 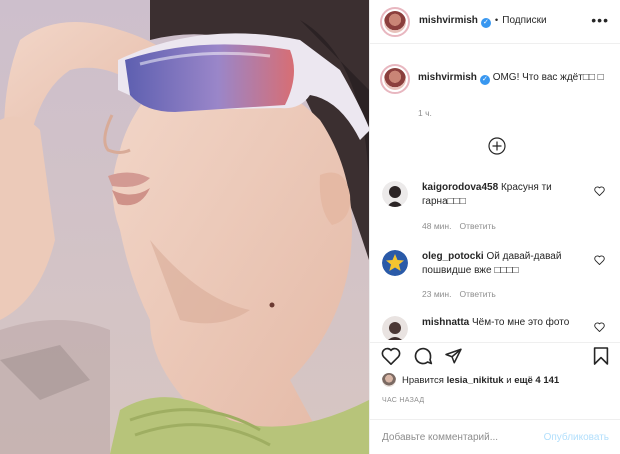 What do you see at coordinates (509, 380) in the screenshot?
I see `likes-and: и` at bounding box center [509, 380].